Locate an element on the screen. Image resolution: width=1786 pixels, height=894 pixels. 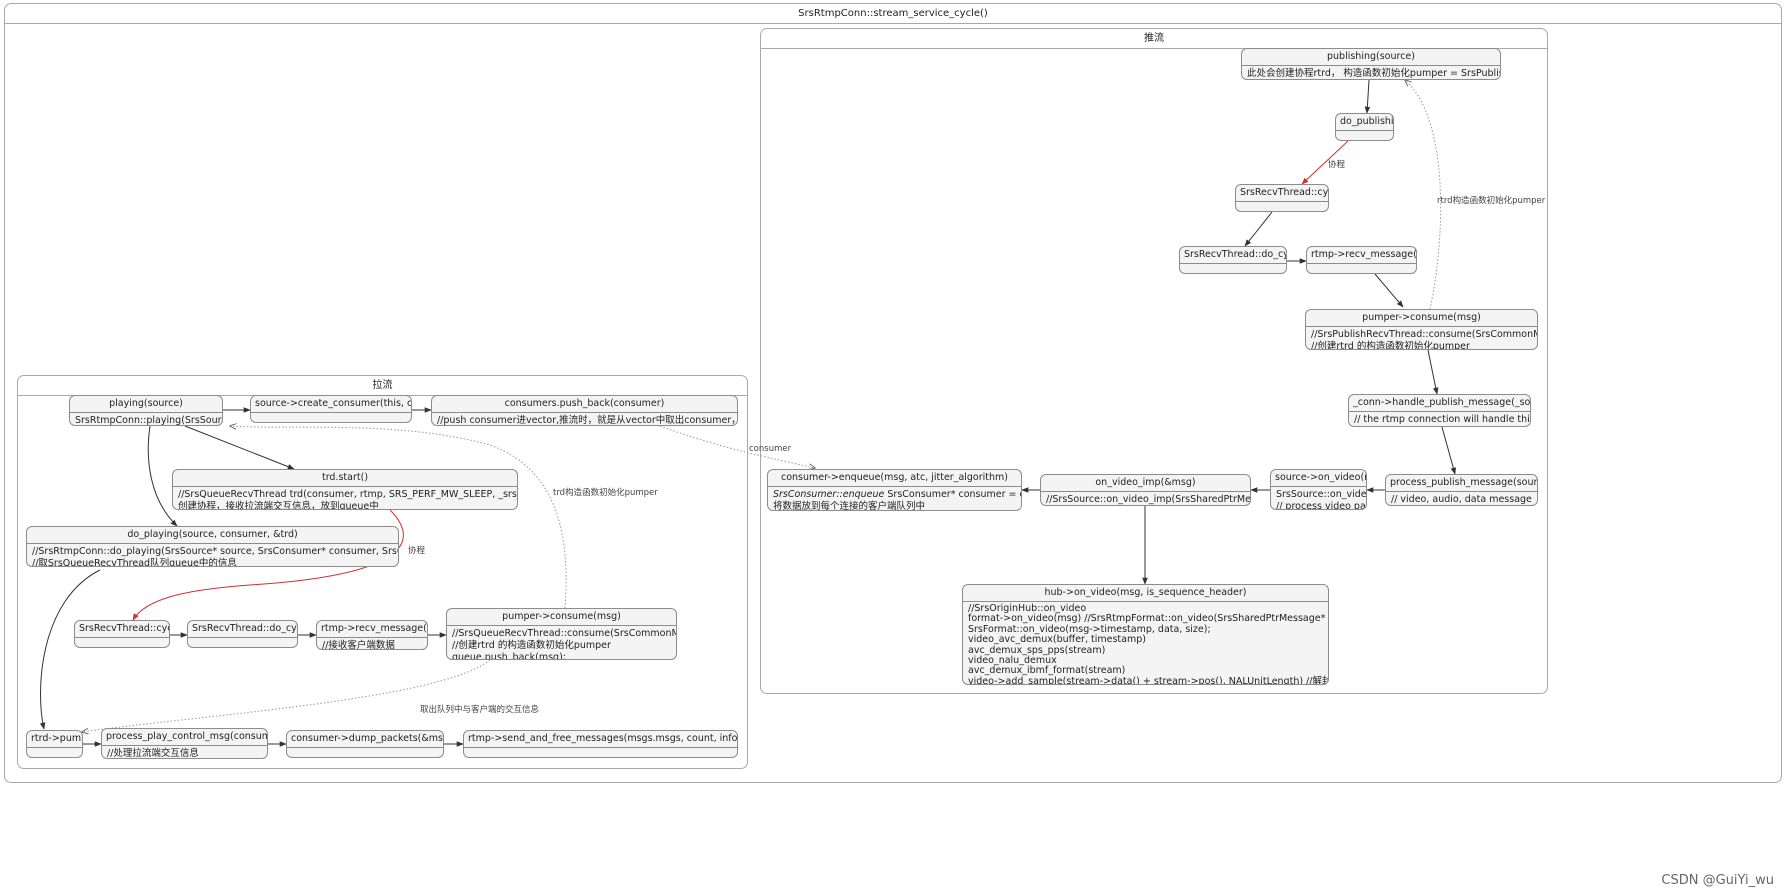
edge-pumper-publishing-dotted is located at coordinates (1423, 195).